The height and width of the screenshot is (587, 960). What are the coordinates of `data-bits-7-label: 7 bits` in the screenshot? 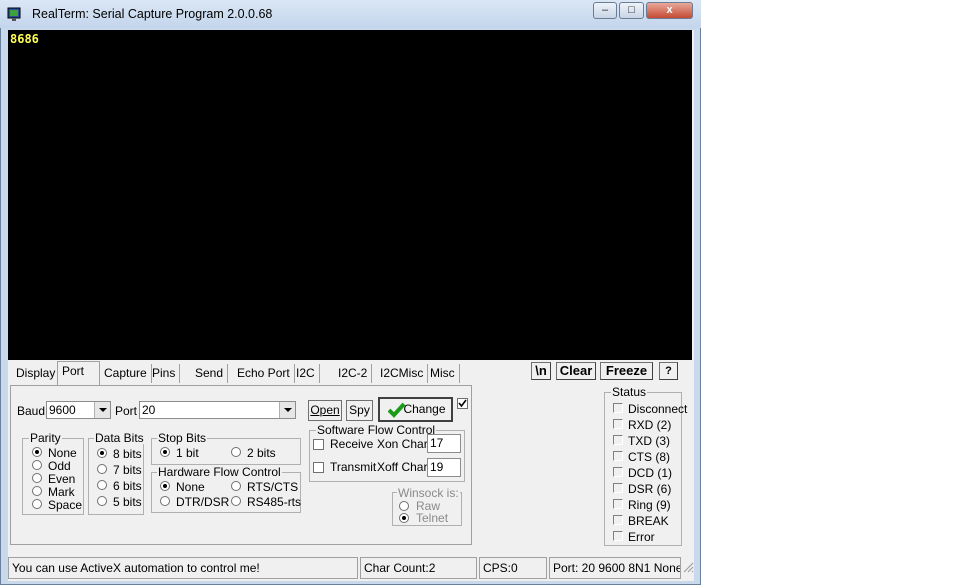 It's located at (127, 470).